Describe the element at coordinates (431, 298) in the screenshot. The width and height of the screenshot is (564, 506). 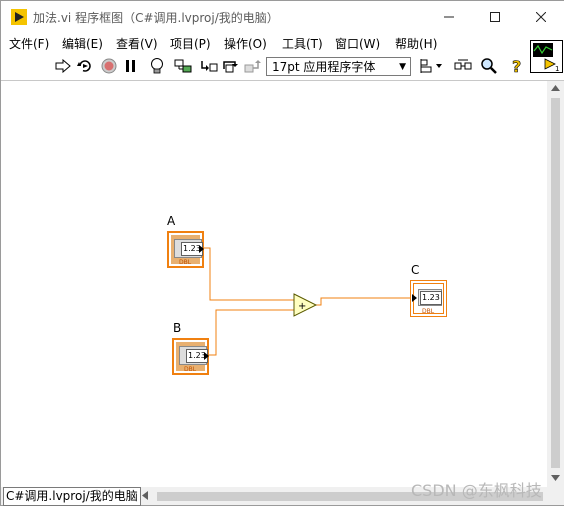
I see `indicator-c-value: 1.23` at that location.